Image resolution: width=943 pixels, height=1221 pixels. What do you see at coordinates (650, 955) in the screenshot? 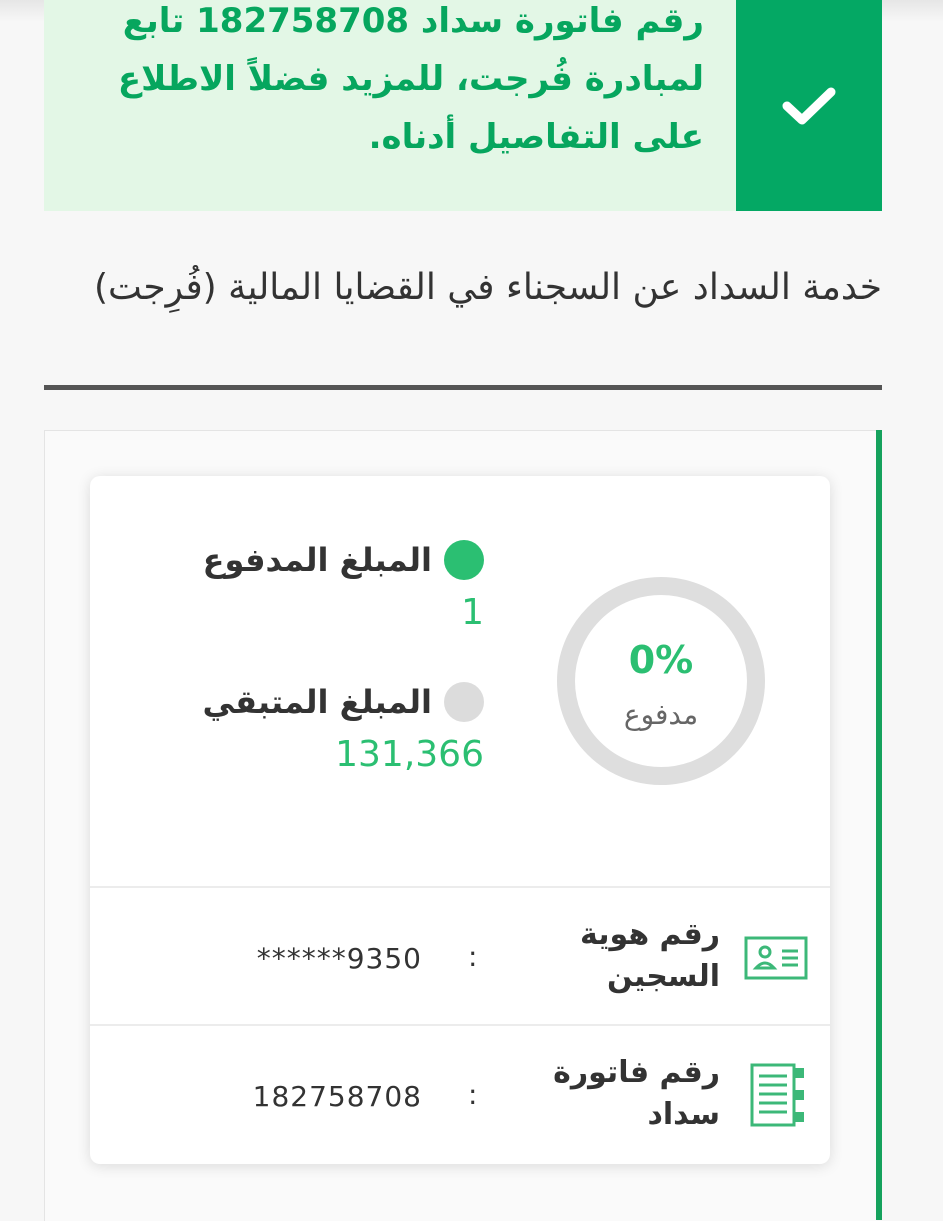
I see `detail-label: رقم هوية السجين` at bounding box center [650, 955].